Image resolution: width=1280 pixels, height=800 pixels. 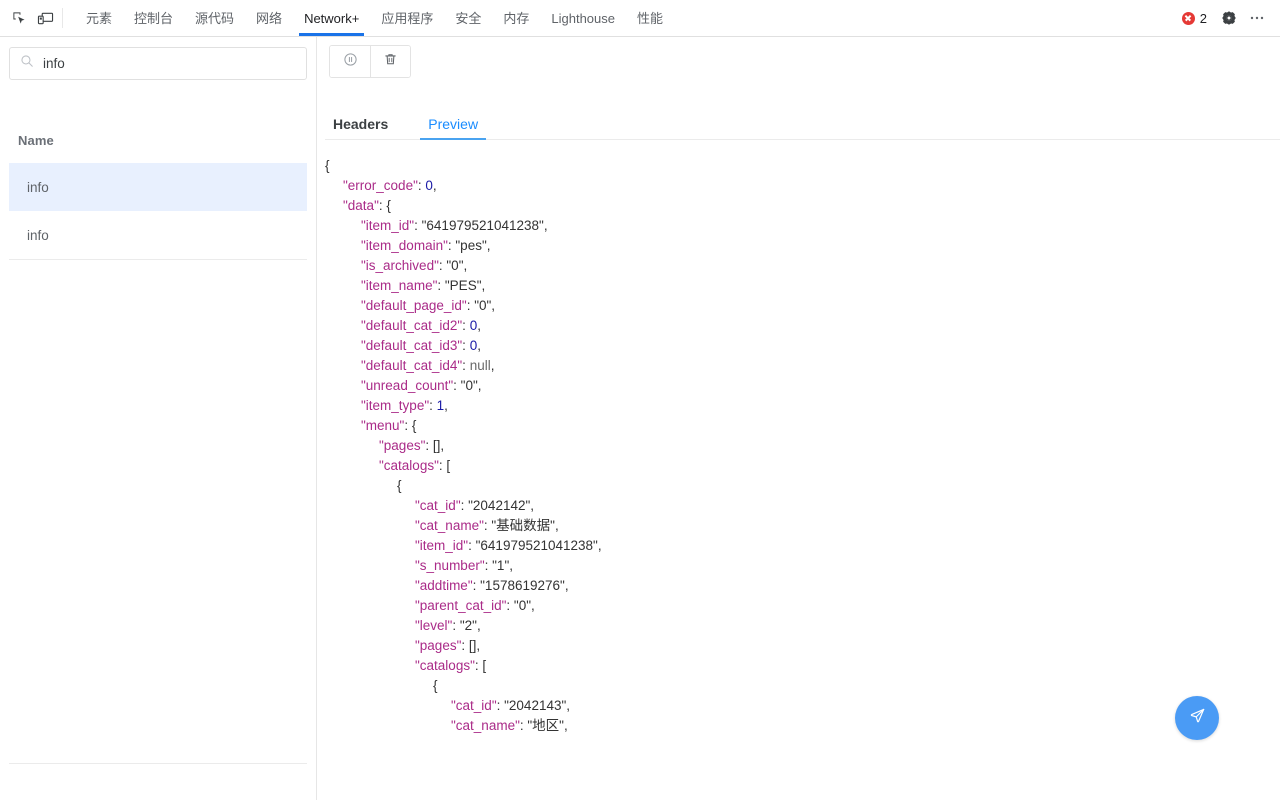 What do you see at coordinates (802, 206) in the screenshot?
I see `json-line: "data": {` at bounding box center [802, 206].